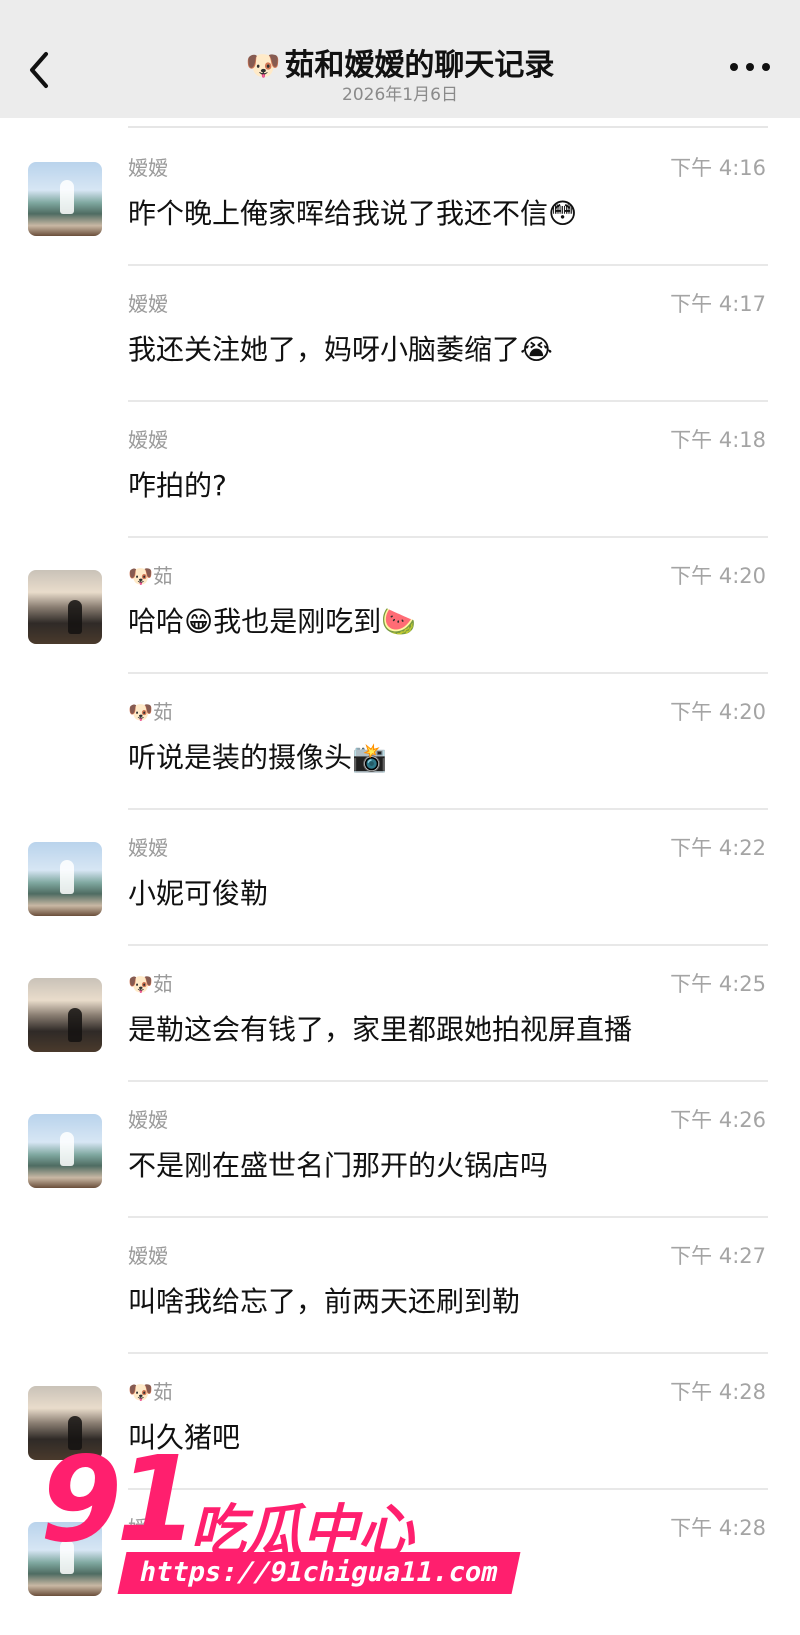 The width and height of the screenshot is (800, 1635). I want to click on chat-message: 嫒嫒 下午 4:26 不是刚在盛世名门那开的火锅店吗, so click(400, 1150).